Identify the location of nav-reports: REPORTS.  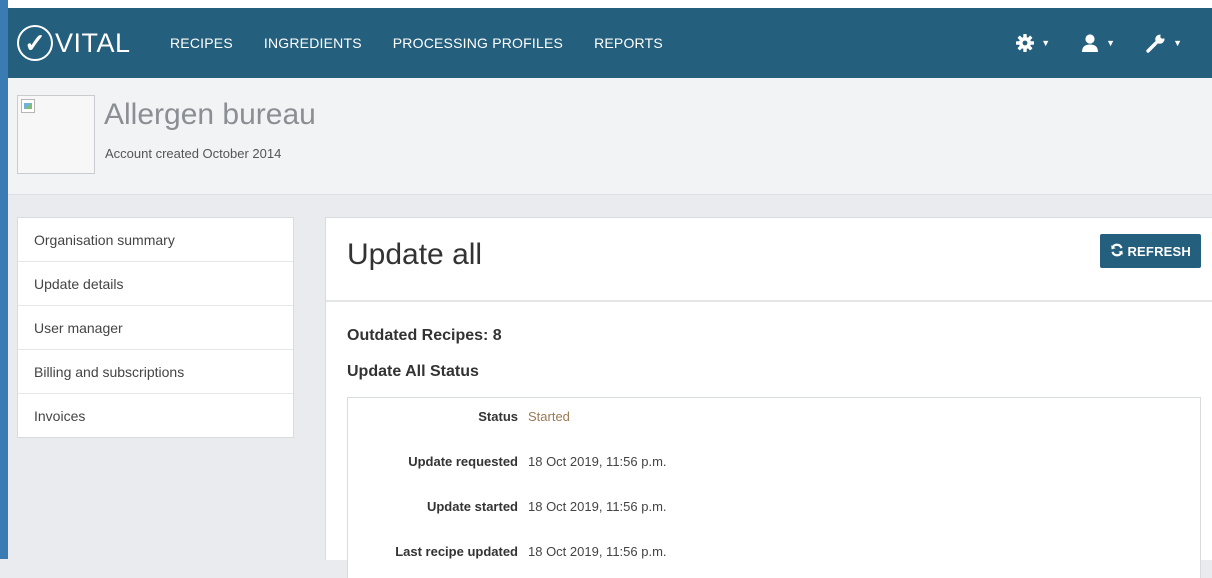
(628, 43).